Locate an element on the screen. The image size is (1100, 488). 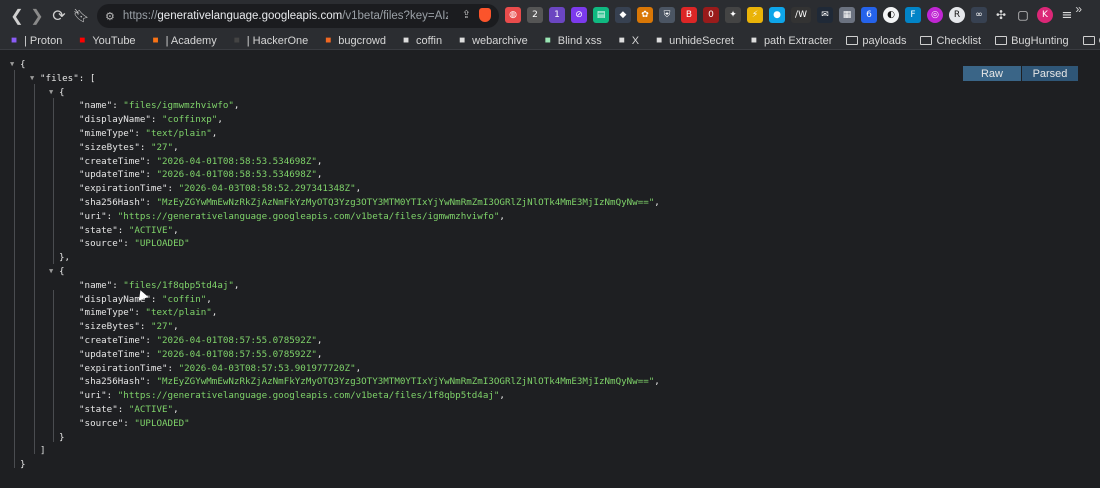
json-line: "name": "files/1f8qbp5td4aj", is located at coordinates (159, 285).